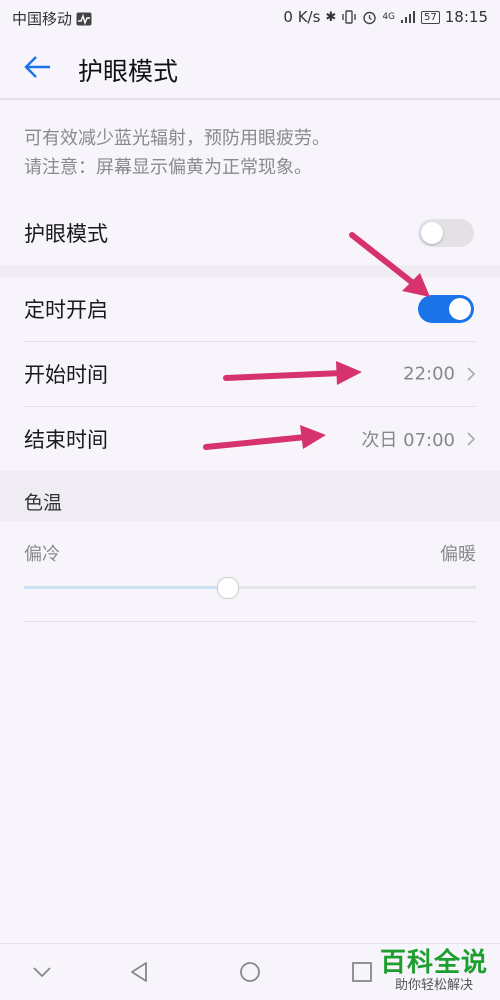 This screenshot has width=500, height=1000. I want to click on app-header: 护眼模式, so click(250, 67).